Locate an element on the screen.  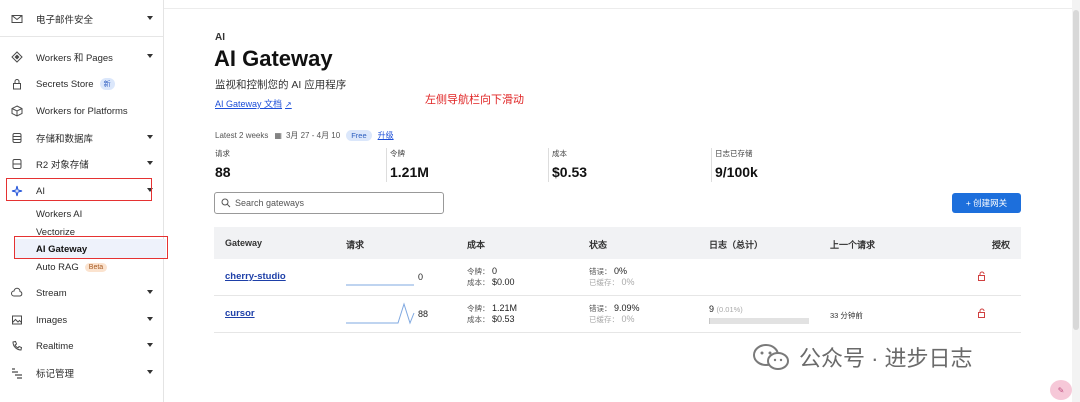
sidebar-item-label: Stream is located at coordinates (51, 293).